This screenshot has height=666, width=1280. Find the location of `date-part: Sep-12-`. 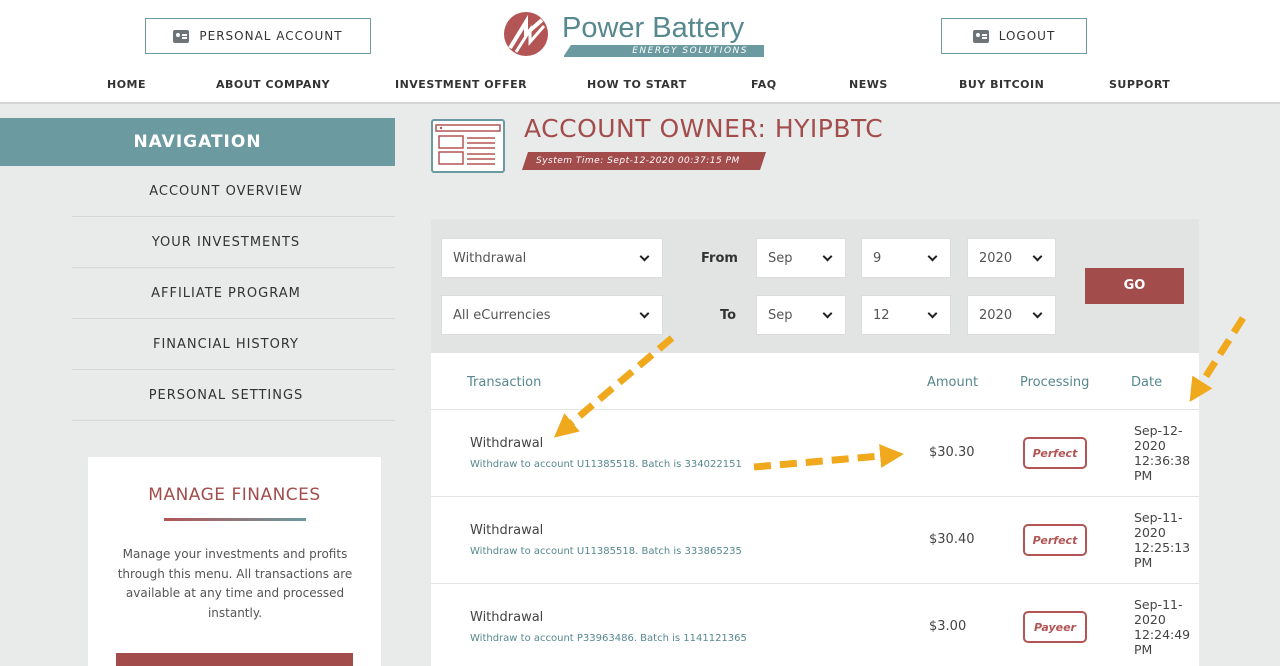

date-part: Sep-12- is located at coordinates (1158, 430).